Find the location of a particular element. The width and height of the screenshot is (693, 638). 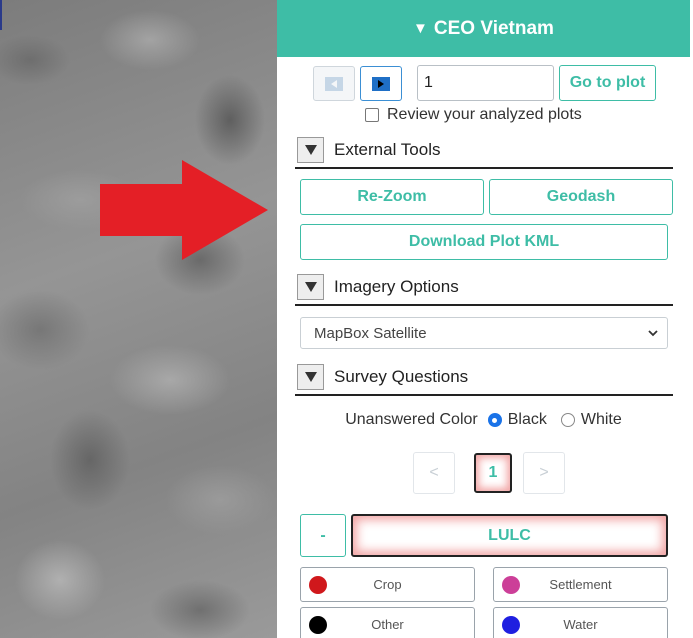

answer-label: Settlement is located at coordinates (580, 584).